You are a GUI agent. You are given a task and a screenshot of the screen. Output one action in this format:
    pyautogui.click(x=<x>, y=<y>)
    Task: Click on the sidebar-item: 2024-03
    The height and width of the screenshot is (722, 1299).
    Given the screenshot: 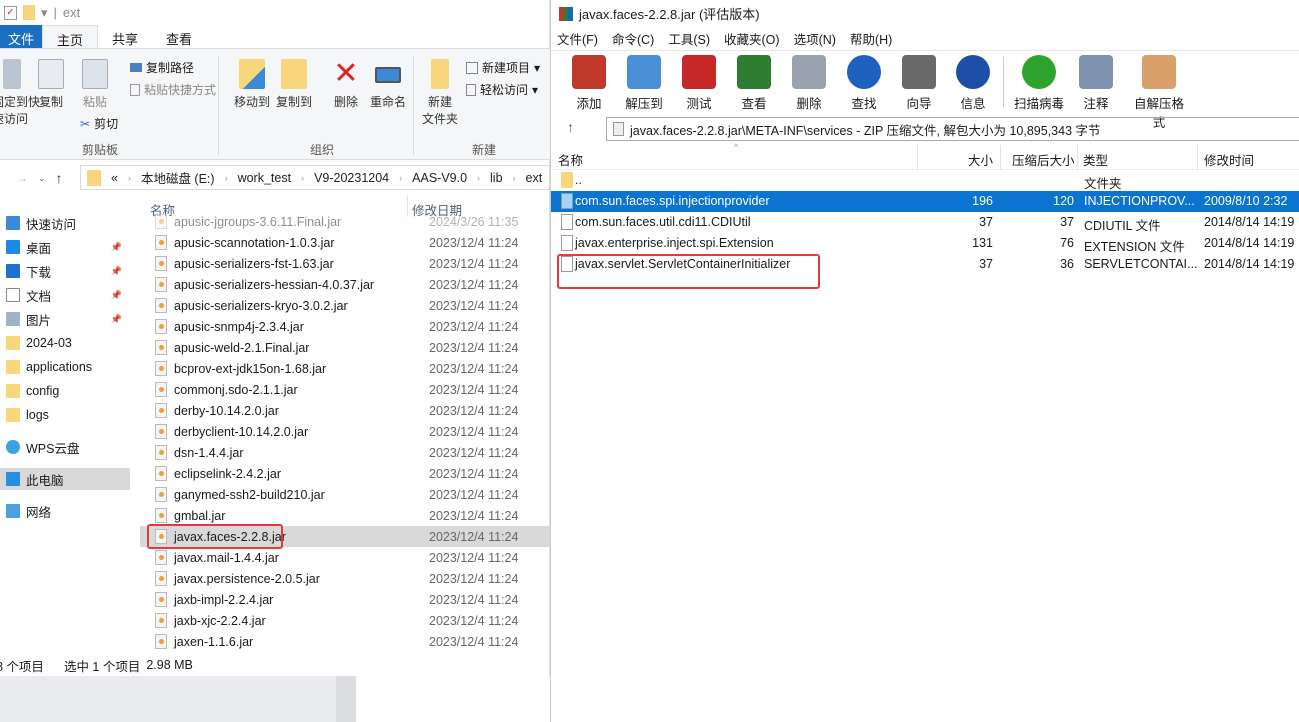 What is the action you would take?
    pyautogui.click(x=65, y=343)
    